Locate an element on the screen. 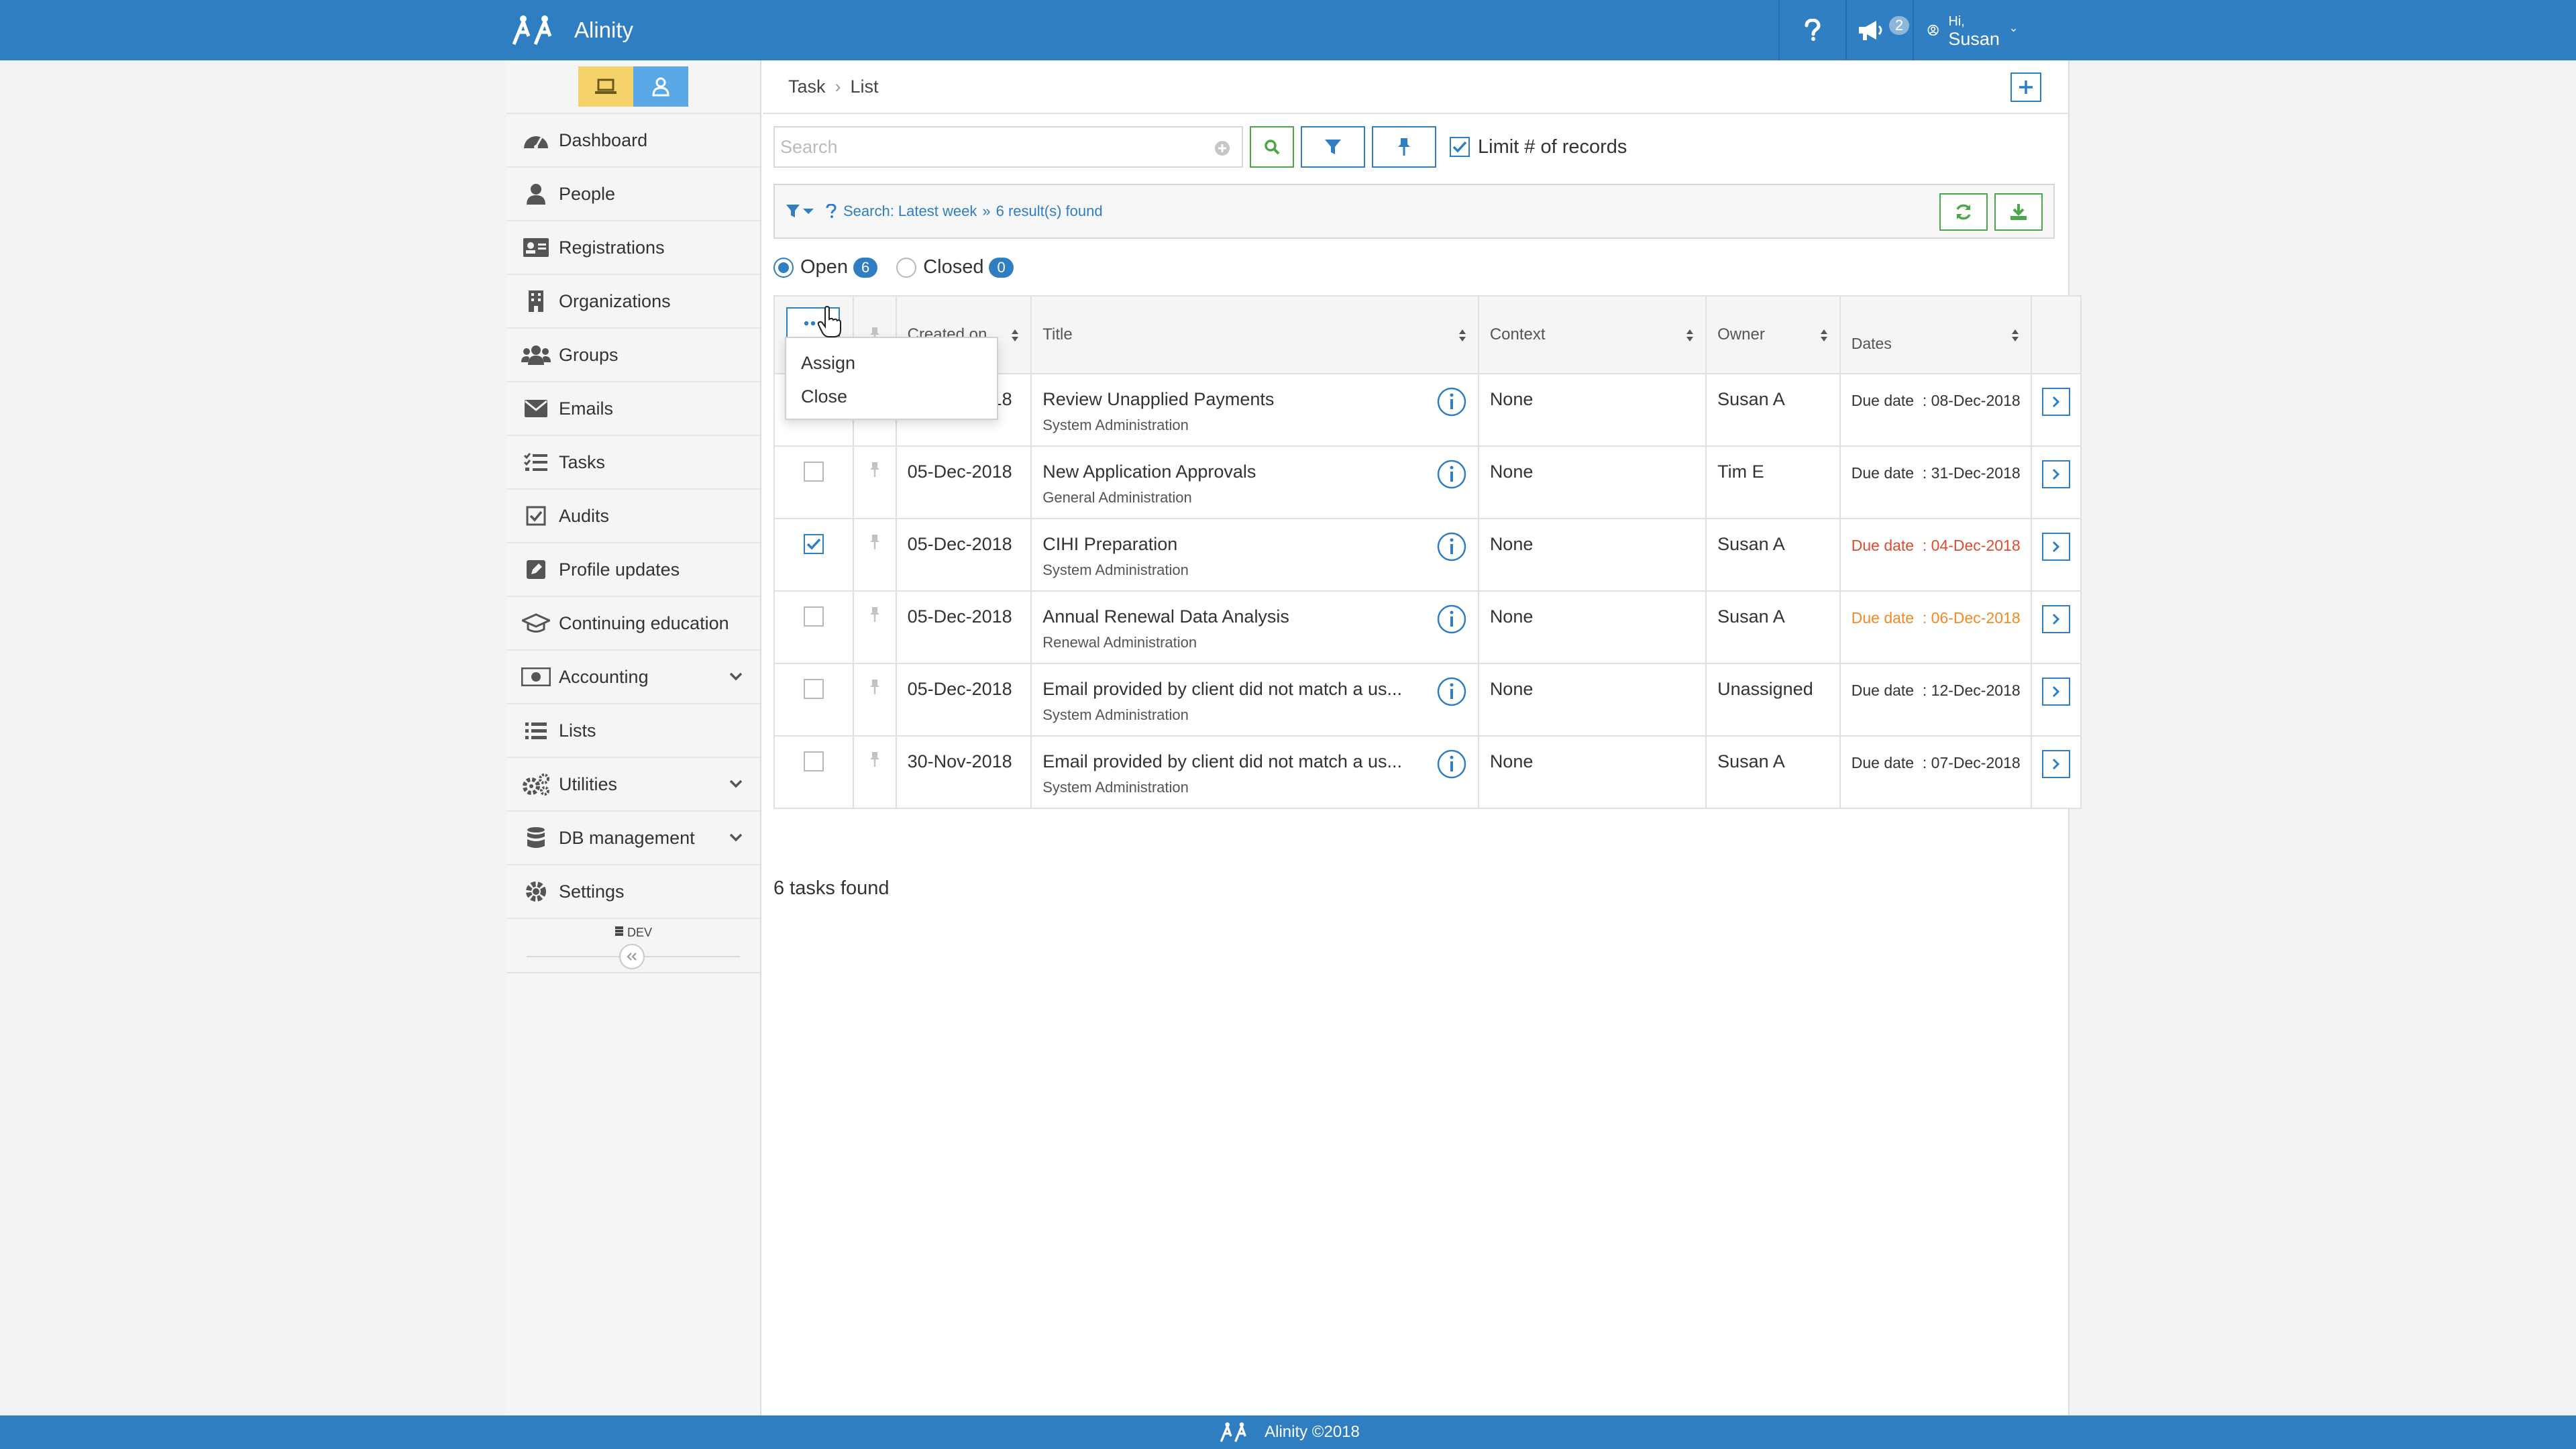  context-column-header: Context is located at coordinates (1593, 335).